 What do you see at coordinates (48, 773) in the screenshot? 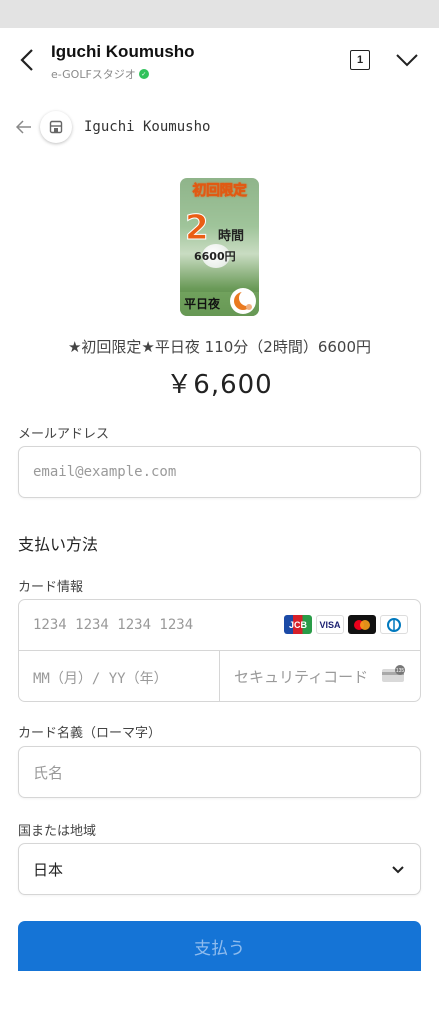
I see `cardholder-placeholder: 氏名` at bounding box center [48, 773].